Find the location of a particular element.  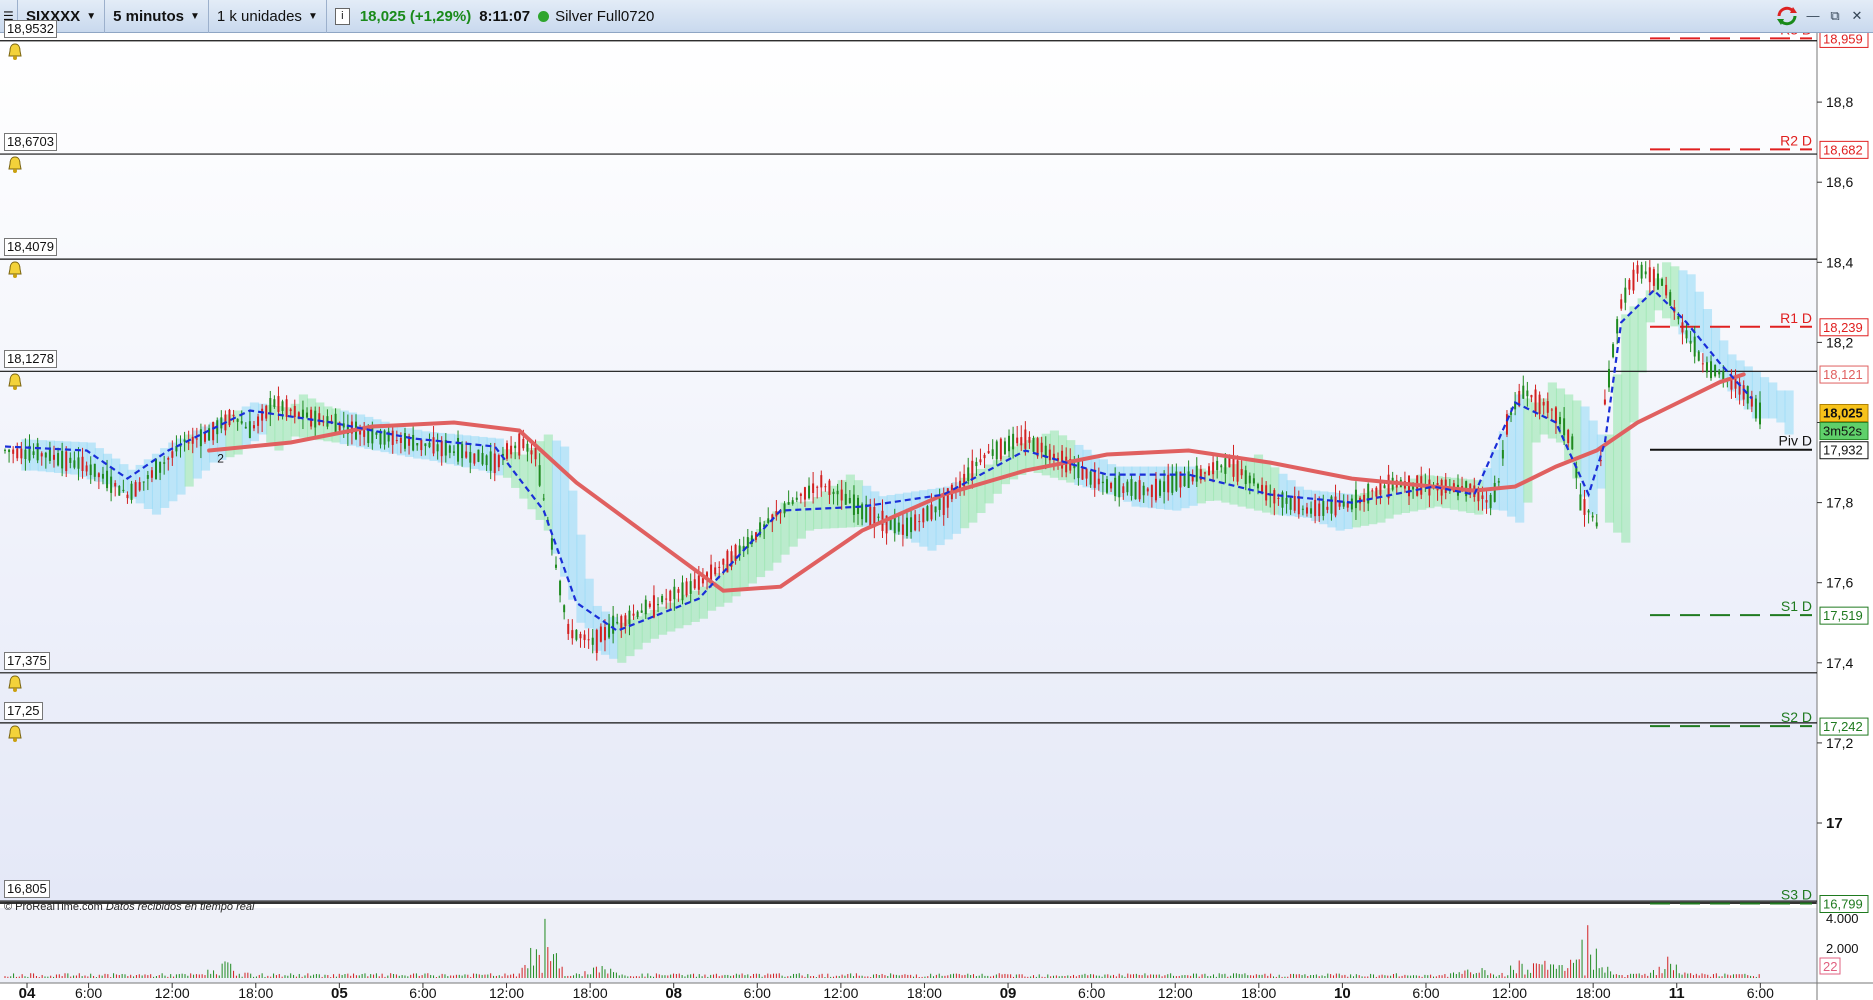

info-icon: i is located at coordinates (342, 16).